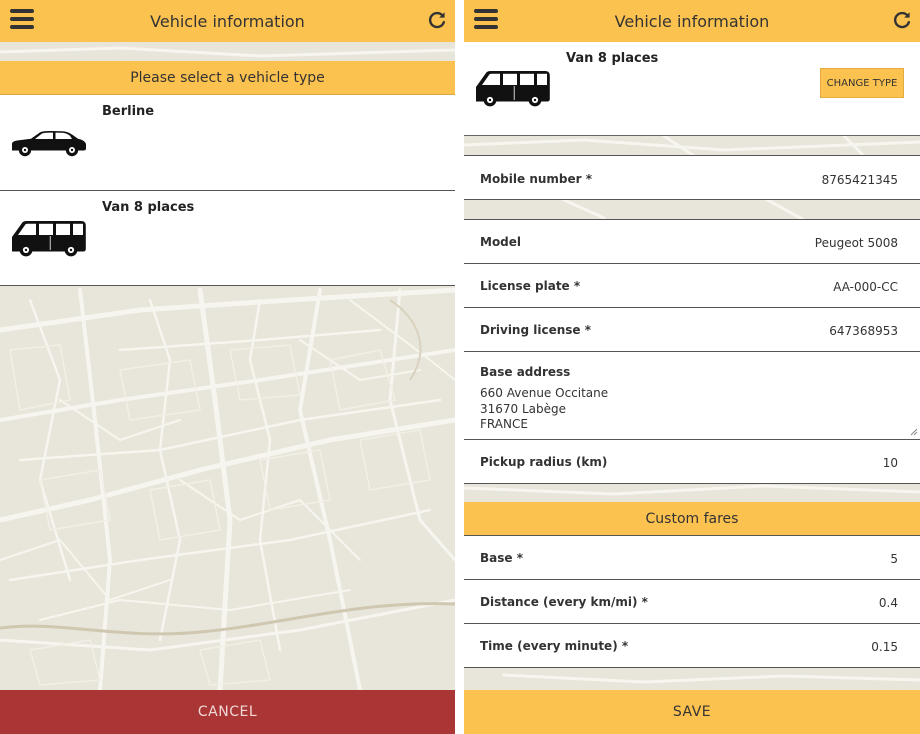  Describe the element at coordinates (692, 329) in the screenshot. I see `driving-license-field: Driving license * 647368953` at that location.